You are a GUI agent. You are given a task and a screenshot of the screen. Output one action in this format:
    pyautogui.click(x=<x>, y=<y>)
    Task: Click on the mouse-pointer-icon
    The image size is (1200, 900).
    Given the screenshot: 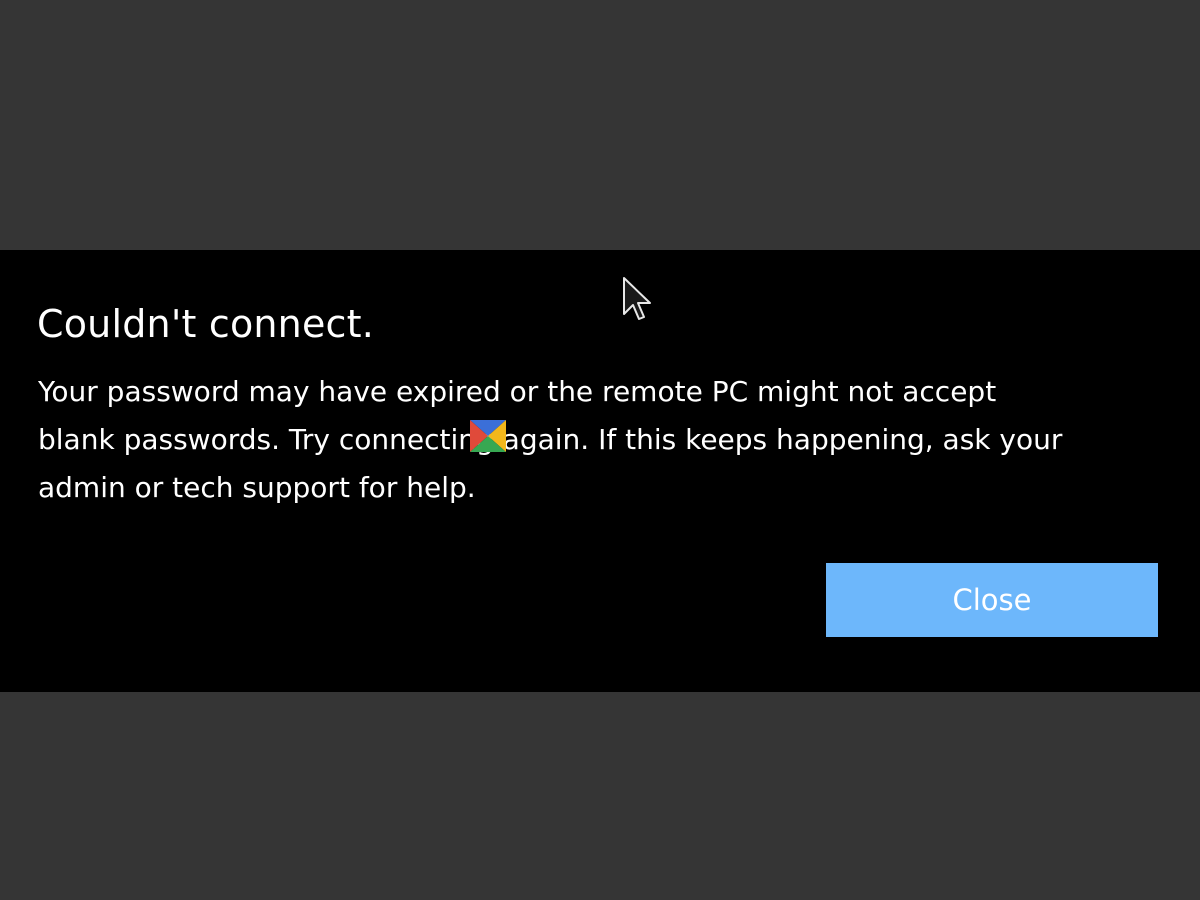 What is the action you would take?
    pyautogui.click(x=637, y=298)
    